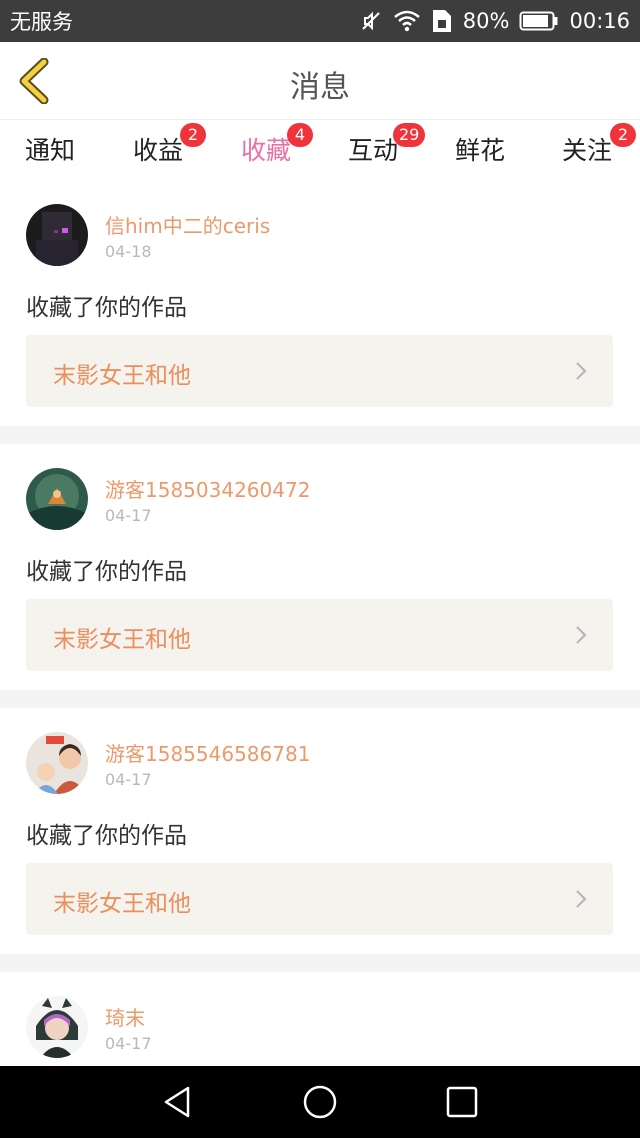 The image size is (640, 1138). Describe the element at coordinates (320, 153) in the screenshot. I see `tab-bar: 通知 收益 2 收藏 4 互动 29 鲜花 关注 2` at that location.